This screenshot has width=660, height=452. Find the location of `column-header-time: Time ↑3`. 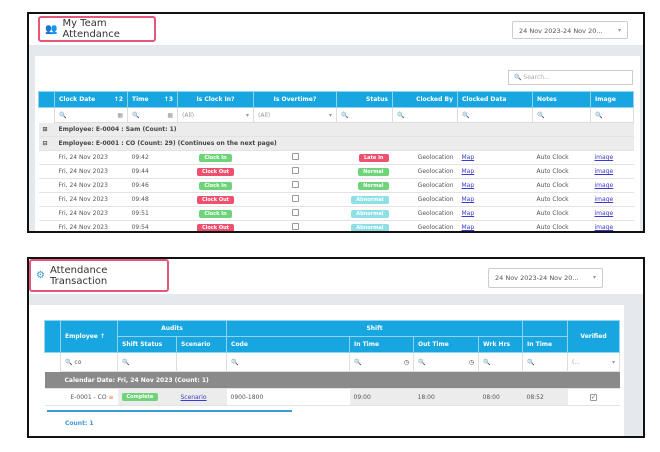

column-header-time: Time ↑3 is located at coordinates (152, 99).